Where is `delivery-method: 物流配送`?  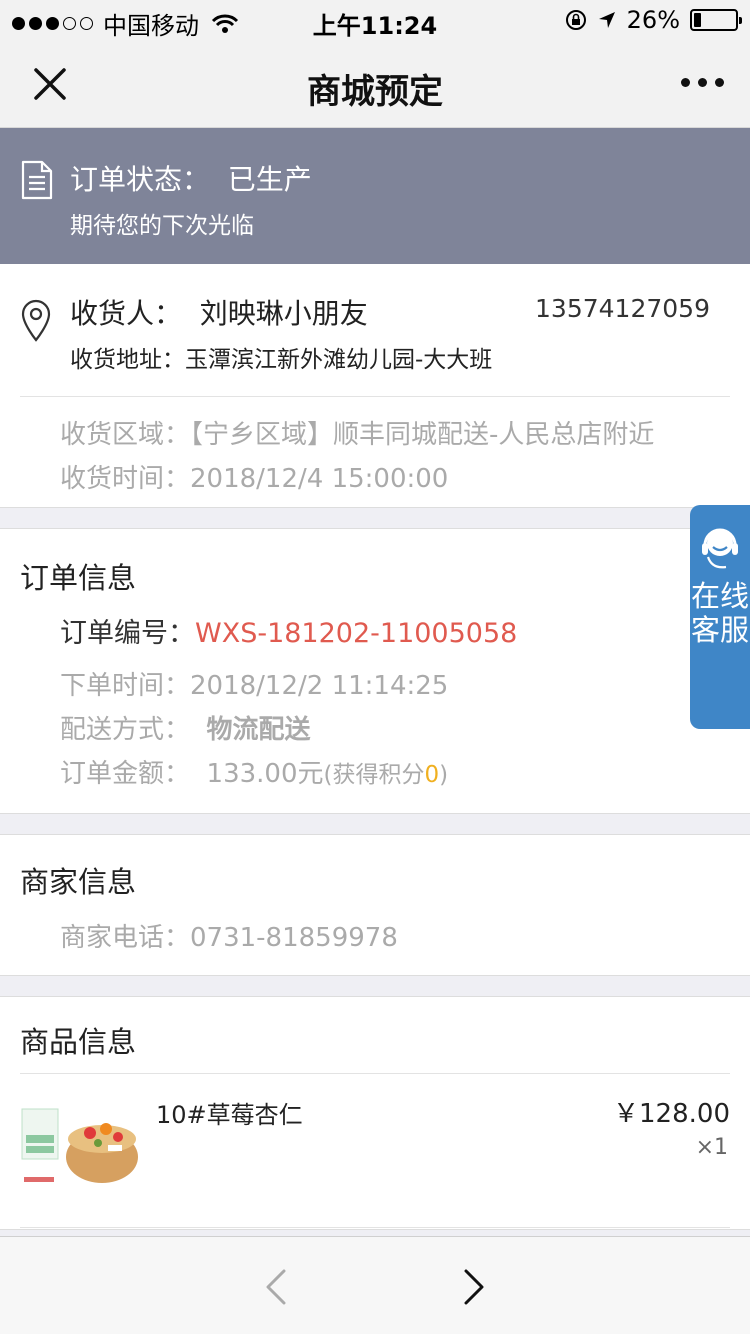
delivery-method: 物流配送 is located at coordinates (258, 730).